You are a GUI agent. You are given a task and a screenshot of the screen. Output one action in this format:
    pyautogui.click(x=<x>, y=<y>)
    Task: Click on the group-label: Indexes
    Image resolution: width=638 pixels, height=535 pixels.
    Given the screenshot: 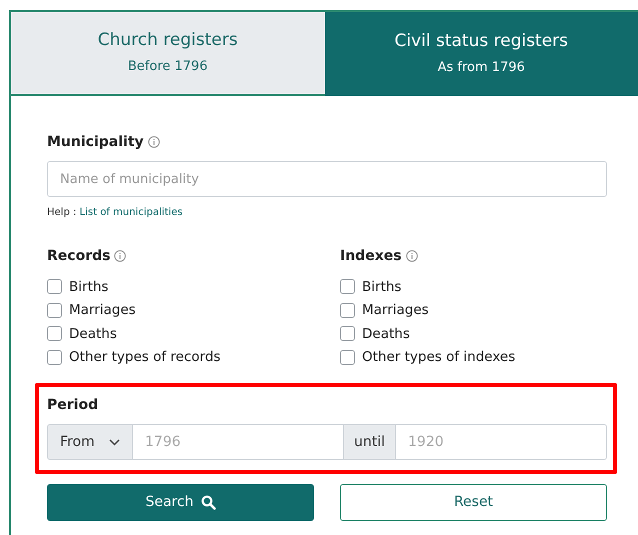 What is the action you would take?
    pyautogui.click(x=371, y=256)
    